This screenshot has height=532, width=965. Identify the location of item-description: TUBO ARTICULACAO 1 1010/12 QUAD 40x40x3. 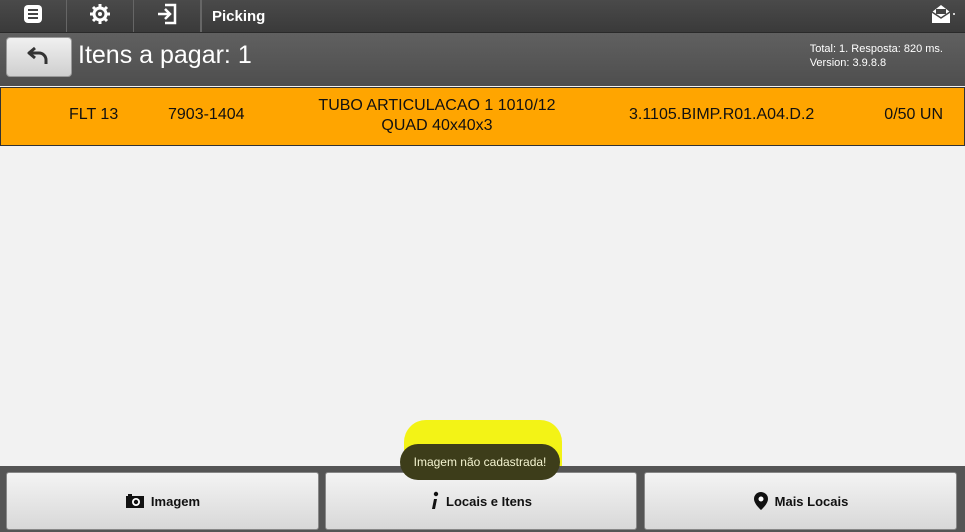
(437, 115).